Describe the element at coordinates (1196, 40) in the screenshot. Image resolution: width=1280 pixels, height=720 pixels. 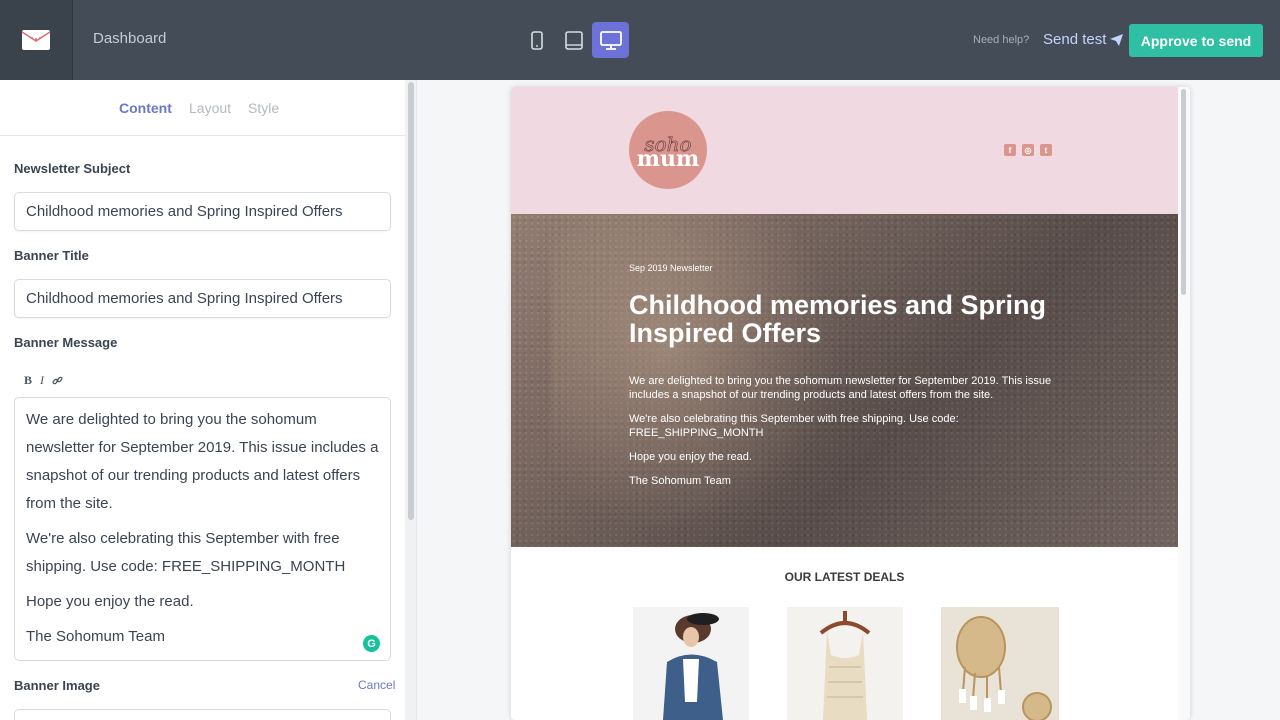
I see `approve-to-send-button: Approve to send` at that location.